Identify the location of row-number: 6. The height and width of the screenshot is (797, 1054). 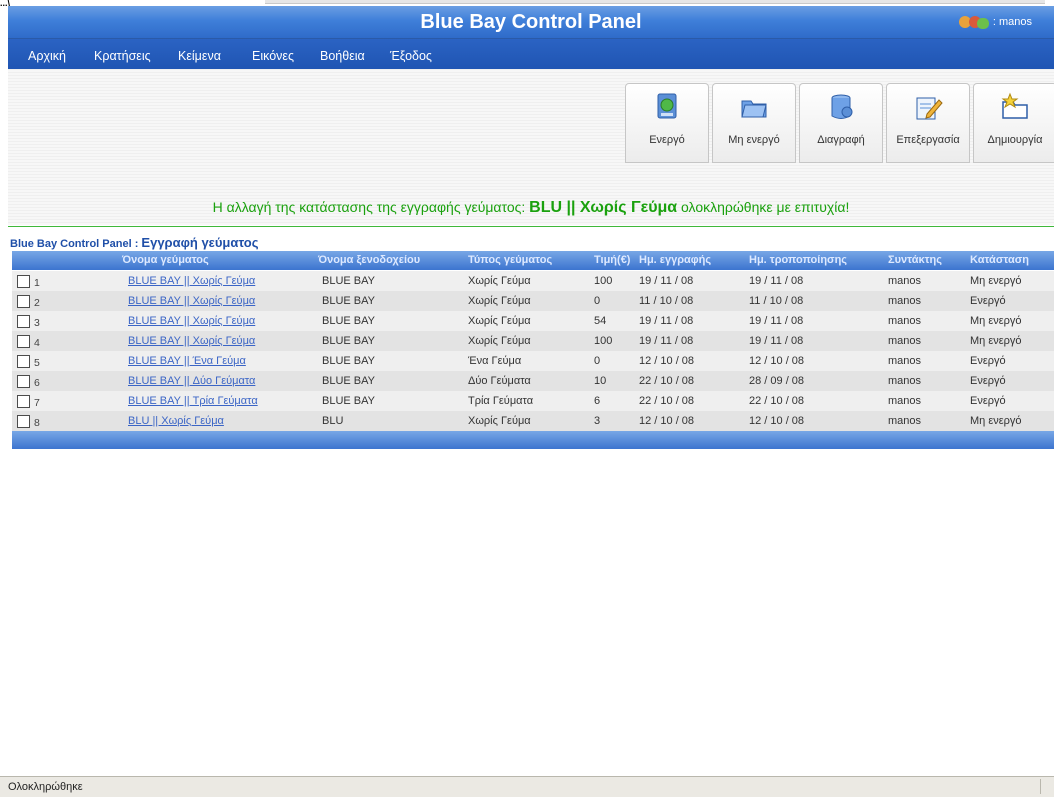
(37, 383).